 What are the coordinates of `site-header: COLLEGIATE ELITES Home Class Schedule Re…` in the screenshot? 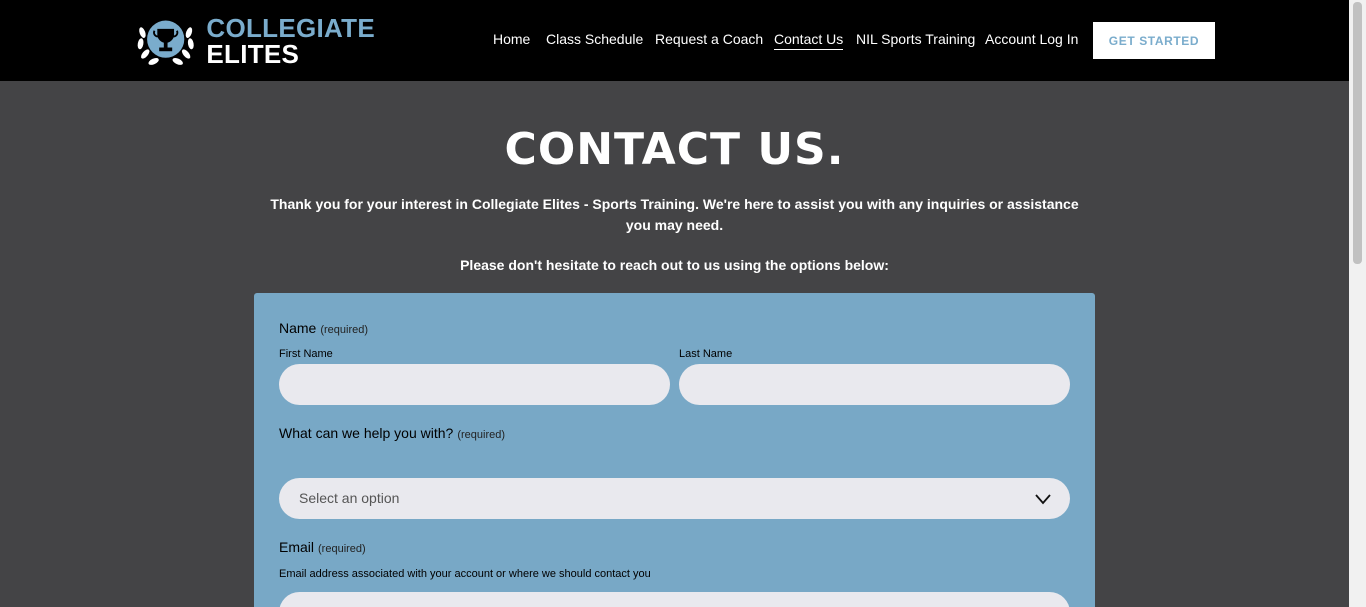 It's located at (674, 40).